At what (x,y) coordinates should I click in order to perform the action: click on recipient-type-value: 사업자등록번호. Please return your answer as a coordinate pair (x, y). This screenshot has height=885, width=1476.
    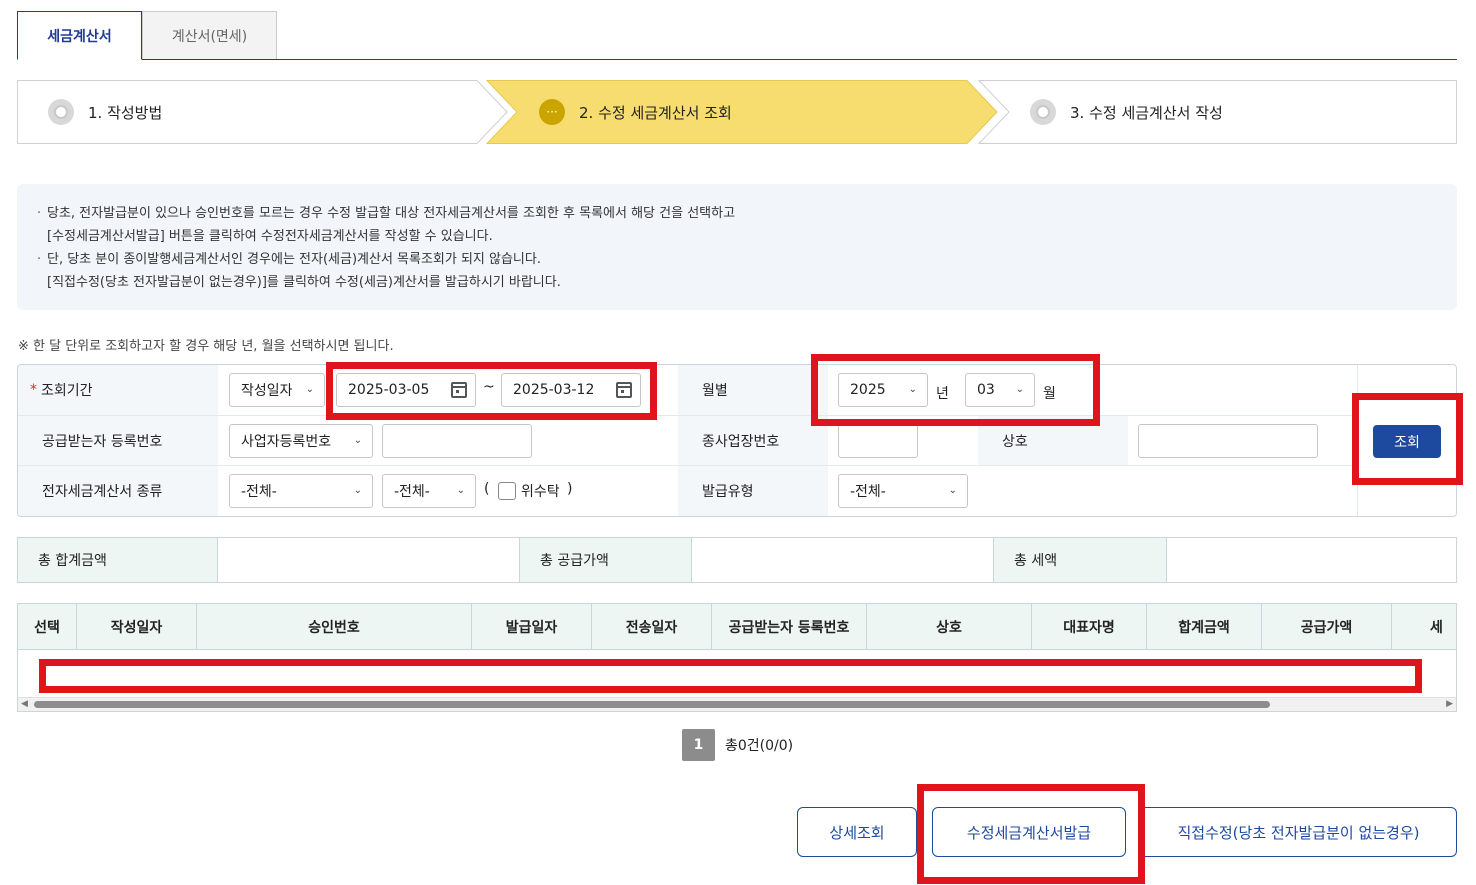
    Looking at the image, I should click on (286, 442).